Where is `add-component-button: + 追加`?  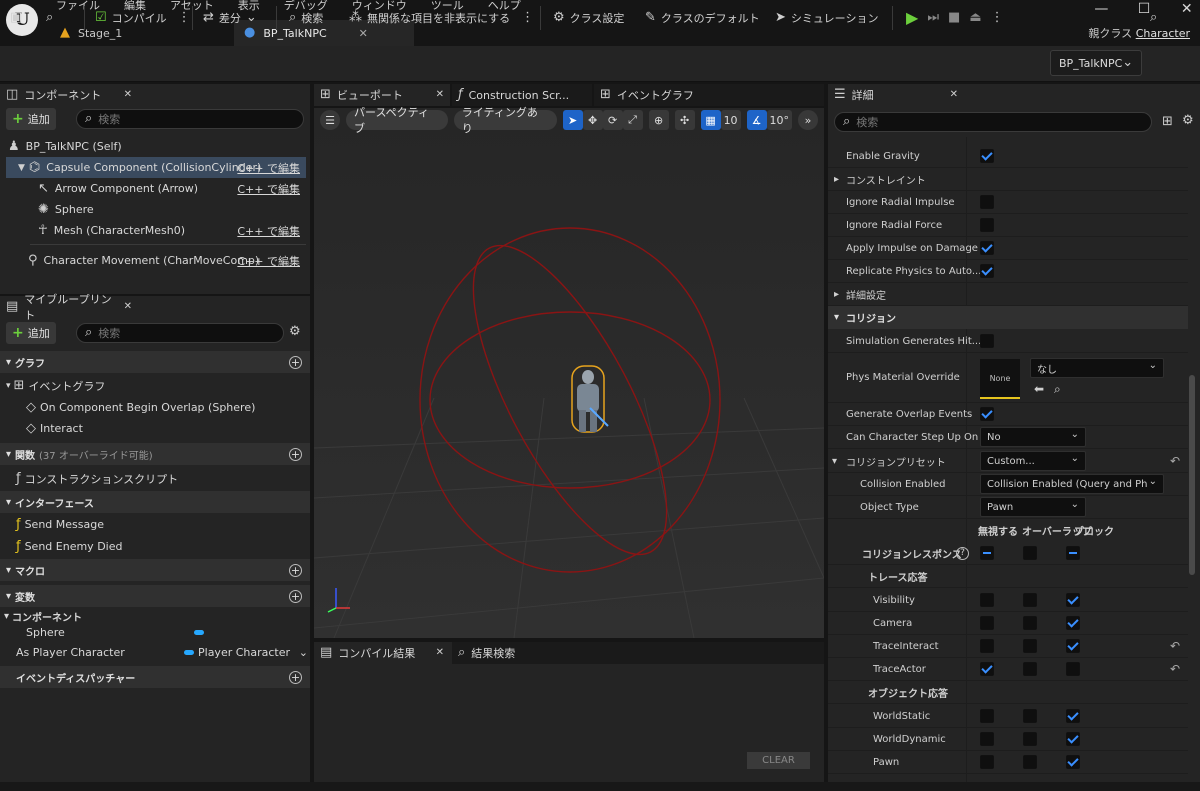 add-component-button: + 追加 is located at coordinates (31, 119).